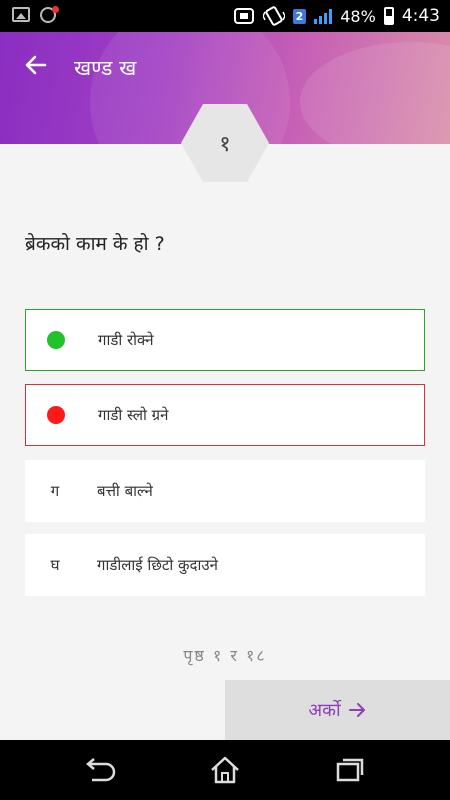 The width and height of the screenshot is (450, 800). Describe the element at coordinates (388, 16) in the screenshot. I see `battery-icon` at that location.